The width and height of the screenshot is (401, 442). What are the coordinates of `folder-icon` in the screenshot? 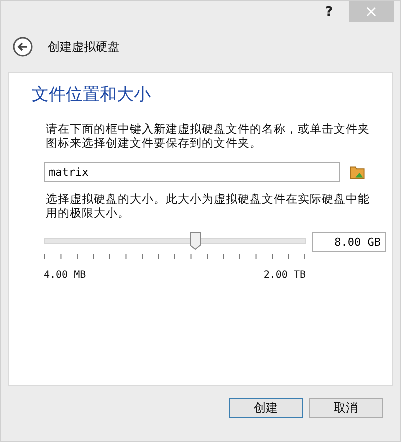 It's located at (358, 172).